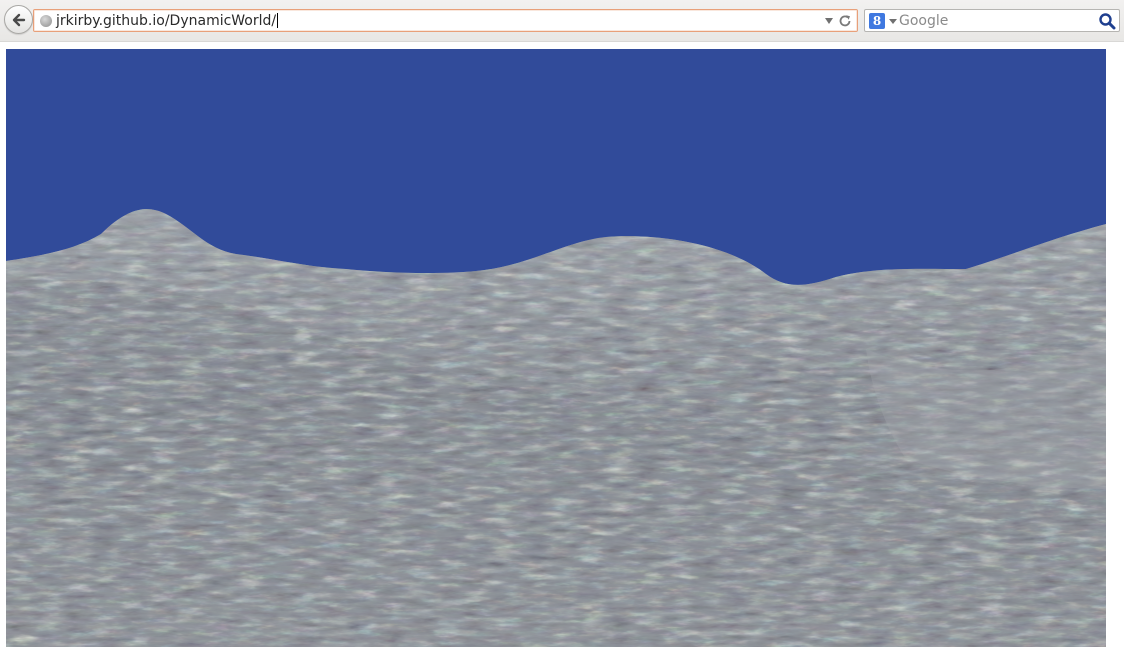 The image size is (1124, 656). What do you see at coordinates (278, 20) in the screenshot?
I see `text-caret` at bounding box center [278, 20].